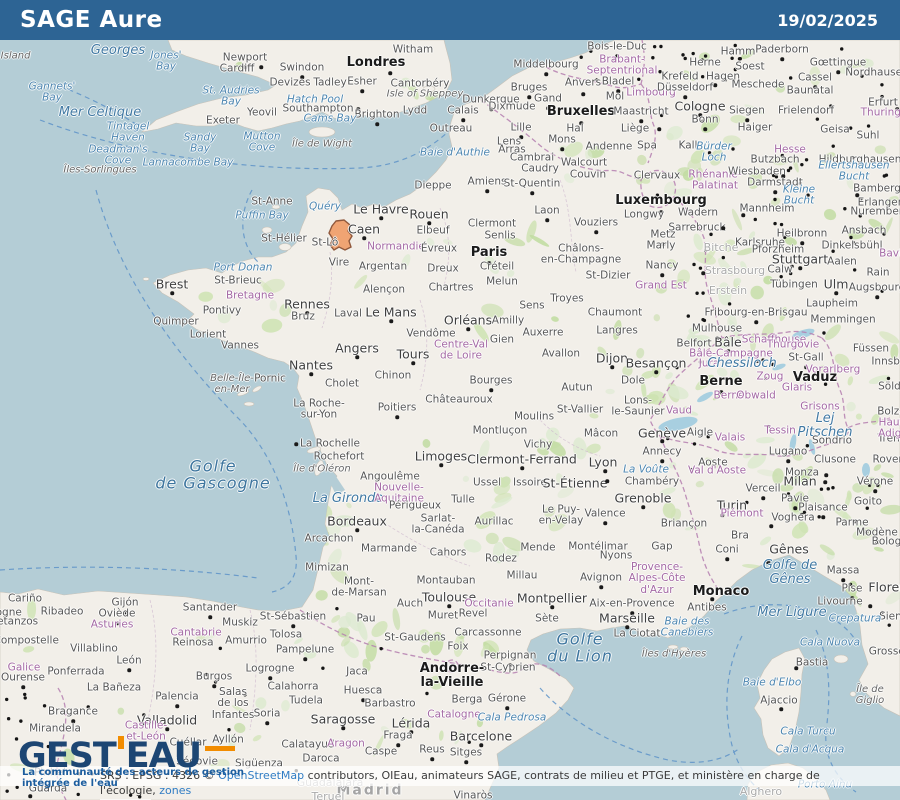  What do you see at coordinates (853, 694) in the screenshot?
I see `island-giglio` at bounding box center [853, 694].